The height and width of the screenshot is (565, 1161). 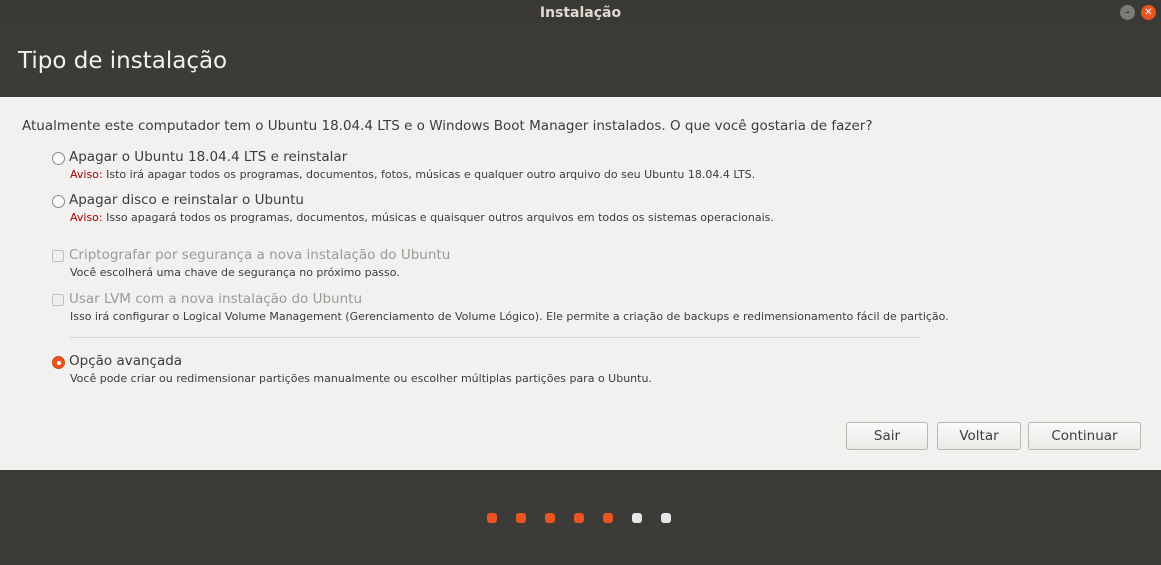 What do you see at coordinates (186, 200) in the screenshot?
I see `option-label: Apagar disco e reinstalar o Ubuntu` at bounding box center [186, 200].